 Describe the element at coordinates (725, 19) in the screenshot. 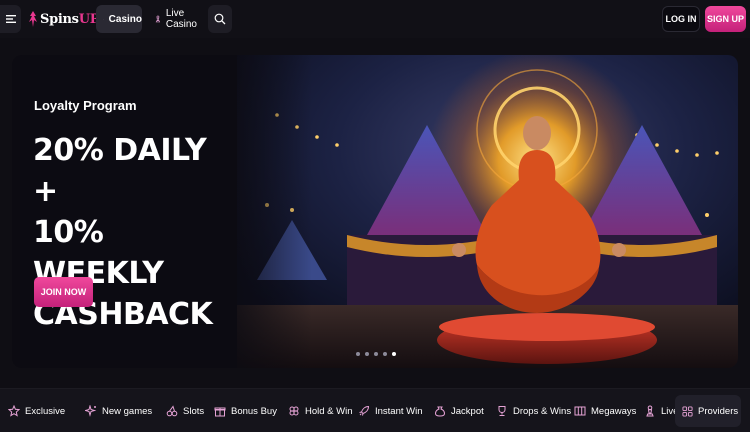

I see `signup-button: SIGN UP` at that location.